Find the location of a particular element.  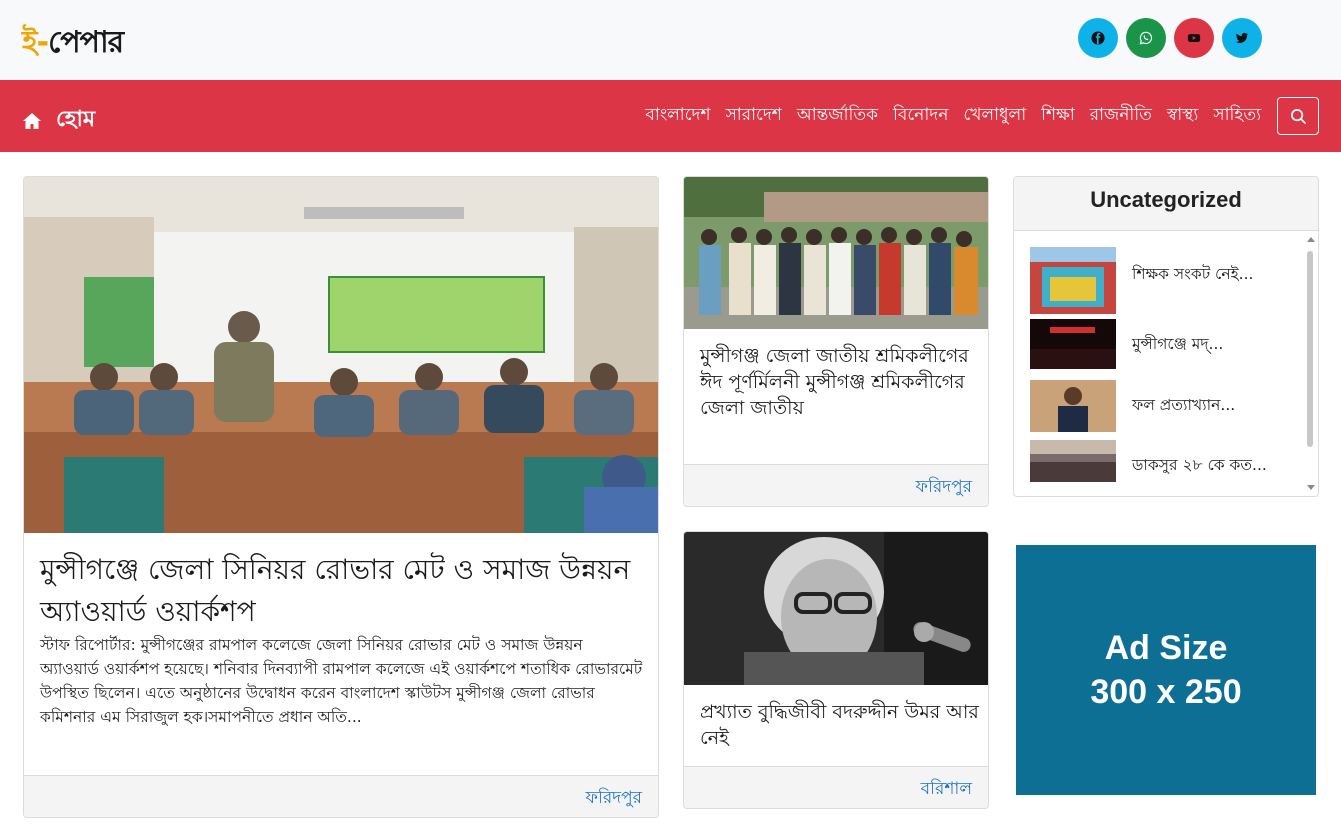

nav-item-international: আন্তর্জাতিক is located at coordinates (837, 116).